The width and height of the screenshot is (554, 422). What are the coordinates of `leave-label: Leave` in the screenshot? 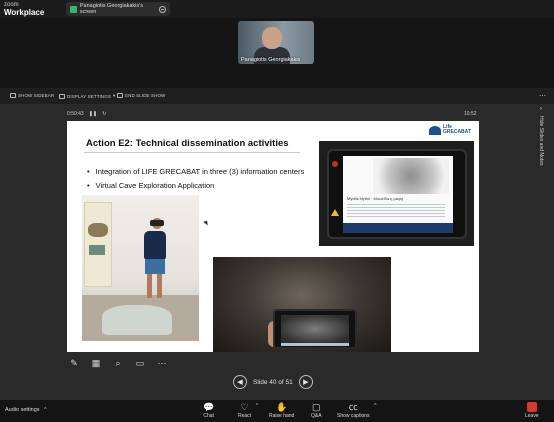 It's located at (532, 416).